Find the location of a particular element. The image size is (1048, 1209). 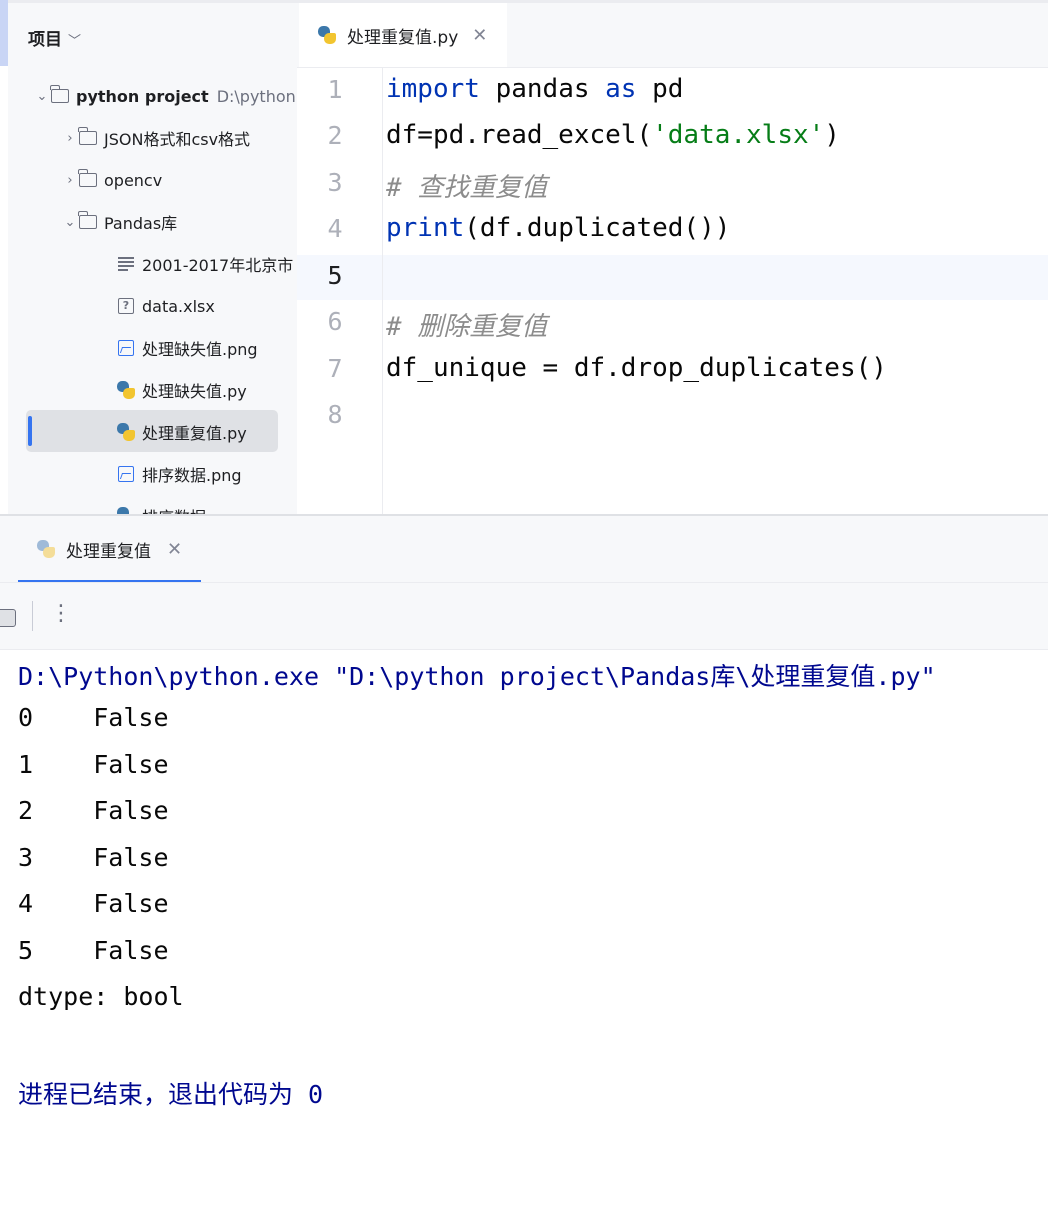

current-line-highlight is located at coordinates (672, 277).